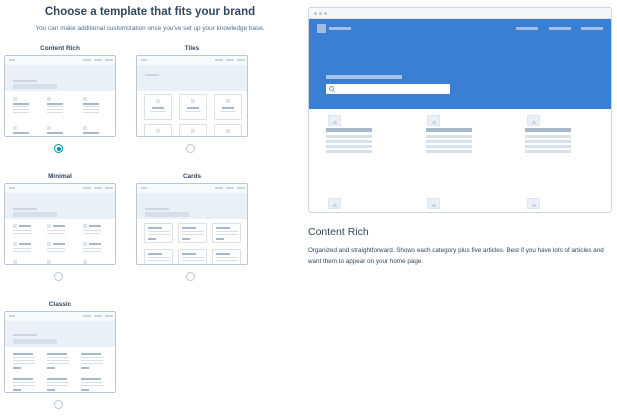 The width and height of the screenshot is (617, 416). I want to click on page-title: Choose a template that fits your brand, so click(150, 12).